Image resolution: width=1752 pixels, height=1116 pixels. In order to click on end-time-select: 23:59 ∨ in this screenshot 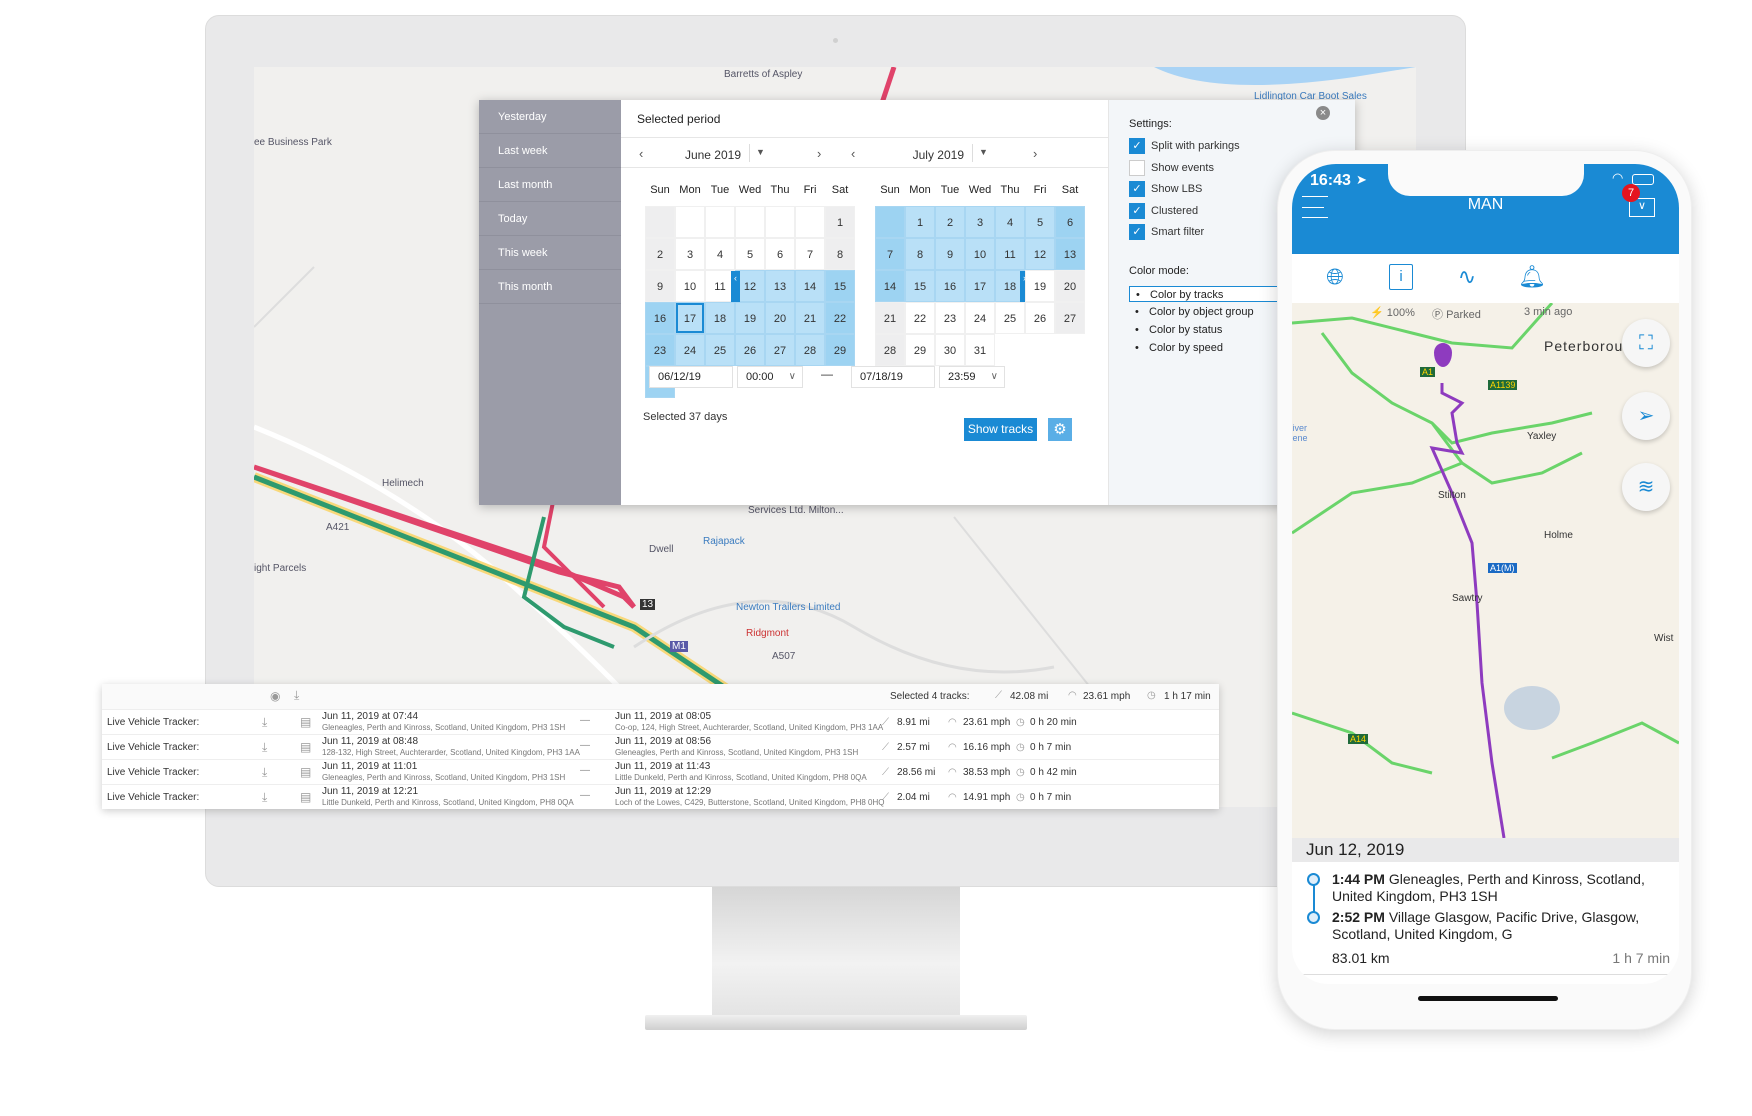, I will do `click(972, 377)`.